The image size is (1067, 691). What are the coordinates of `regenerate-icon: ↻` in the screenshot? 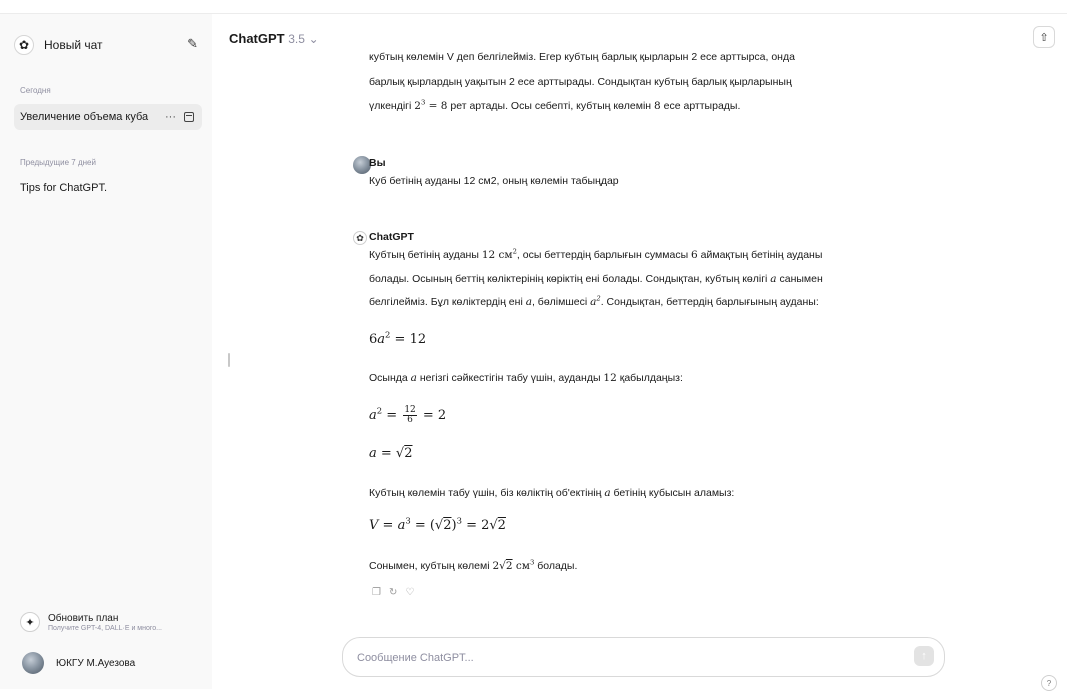 It's located at (393, 592).